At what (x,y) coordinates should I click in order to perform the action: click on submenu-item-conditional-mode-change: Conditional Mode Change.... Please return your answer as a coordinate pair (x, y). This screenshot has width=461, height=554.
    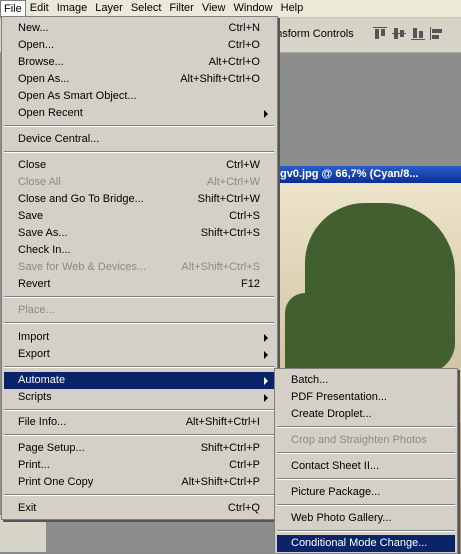
    Looking at the image, I should click on (366, 543).